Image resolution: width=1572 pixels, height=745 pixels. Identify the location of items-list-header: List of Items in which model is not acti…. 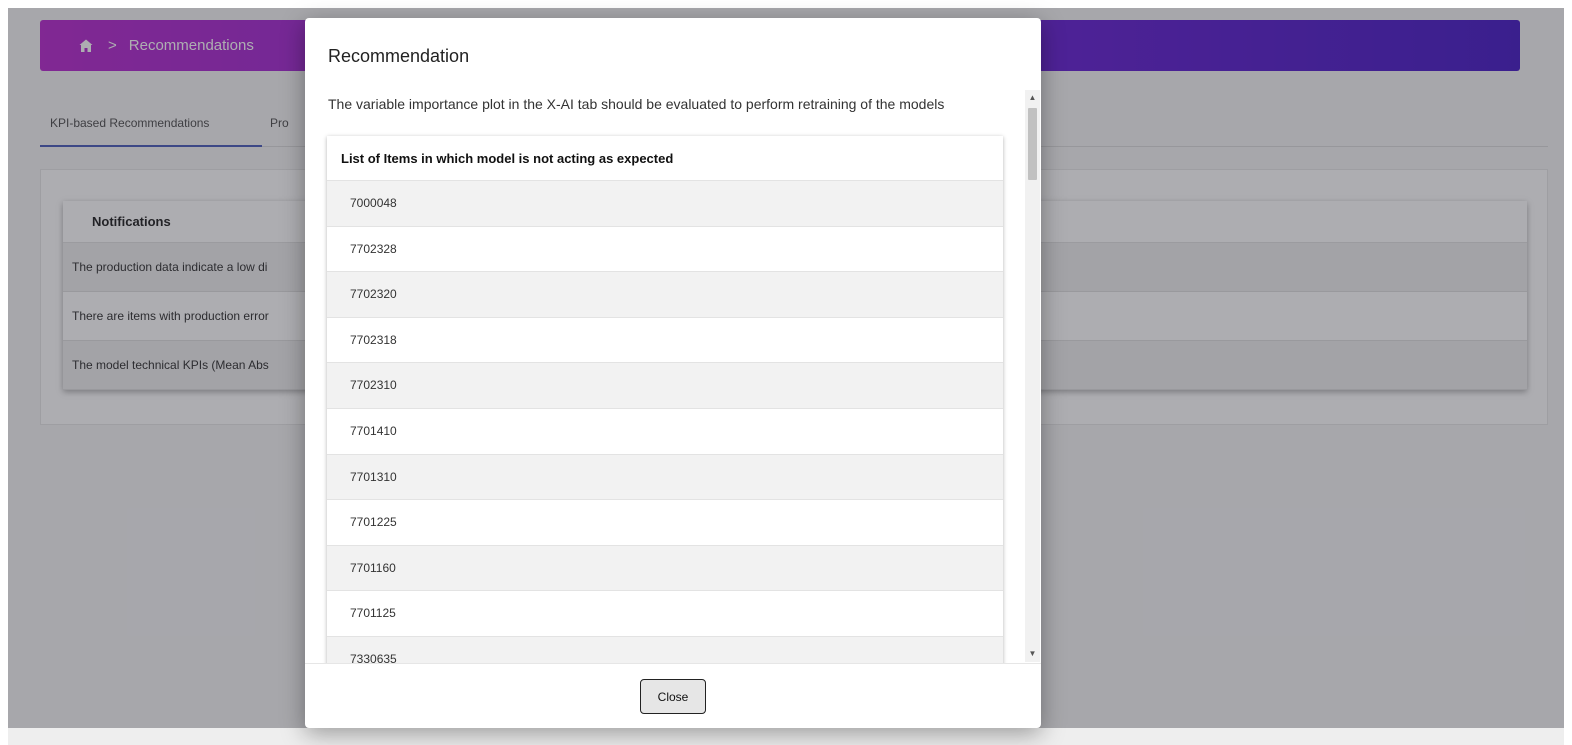
(665, 158).